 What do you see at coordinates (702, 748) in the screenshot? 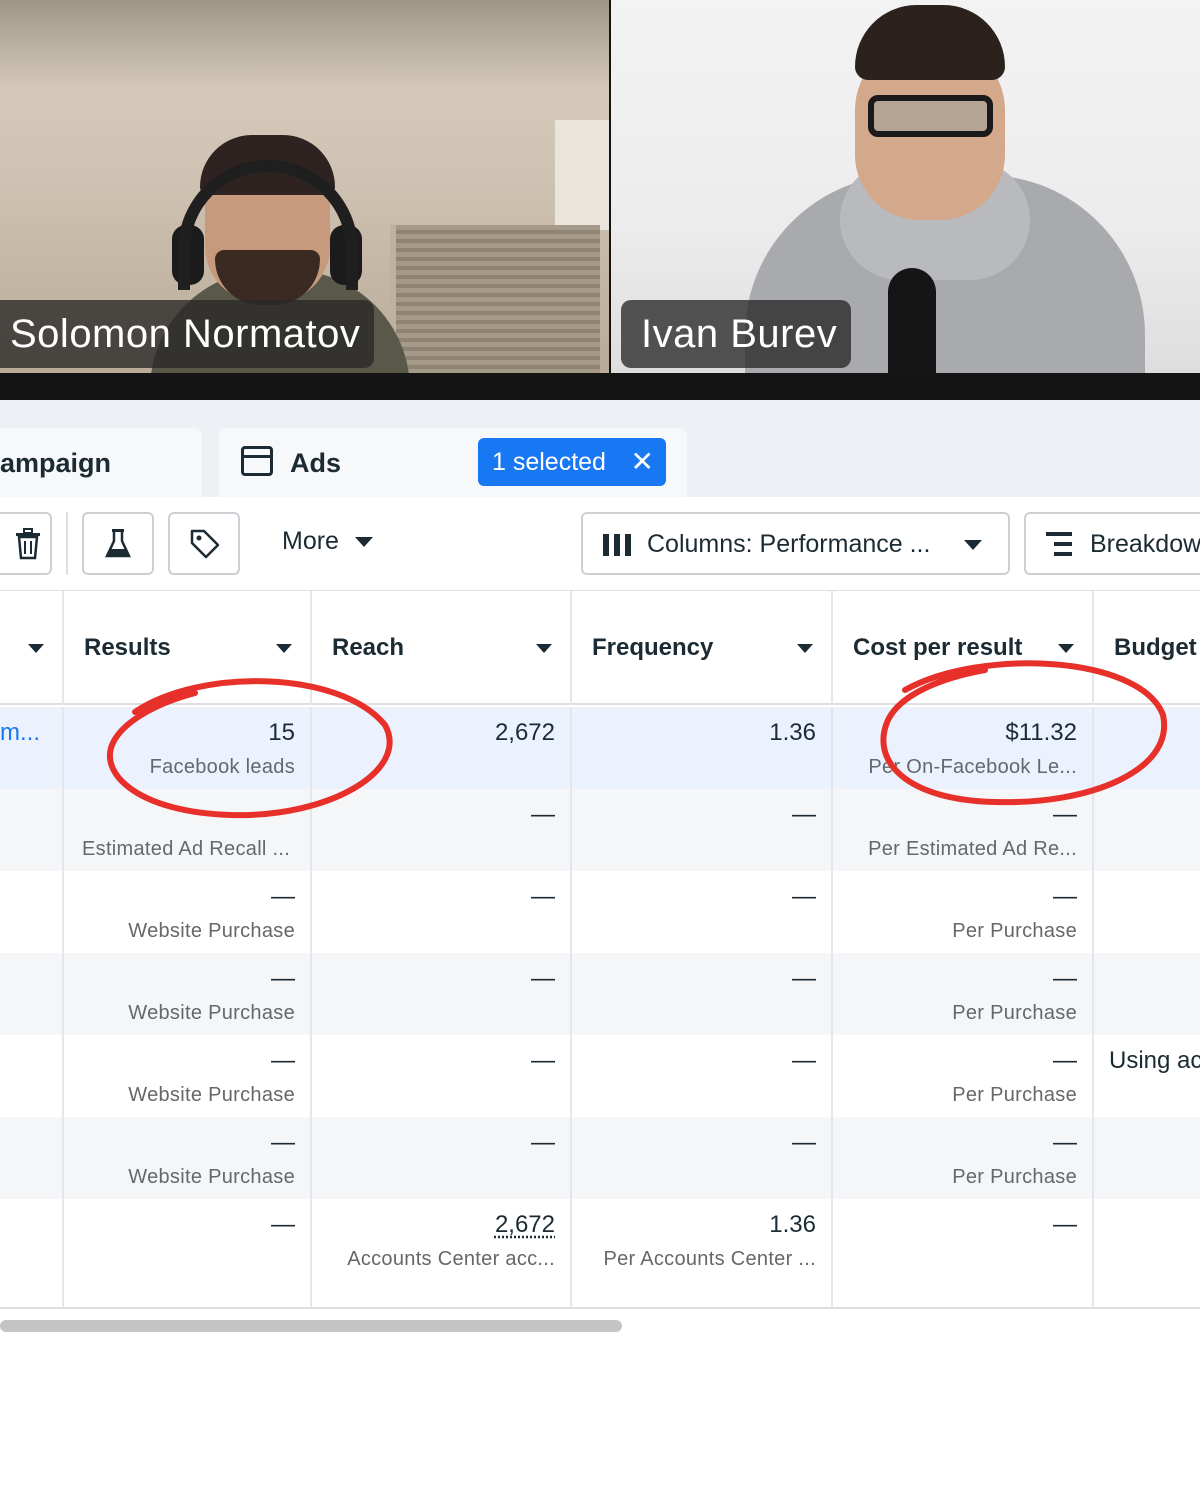
I see `table-cell-frequency: 1.36` at bounding box center [702, 748].